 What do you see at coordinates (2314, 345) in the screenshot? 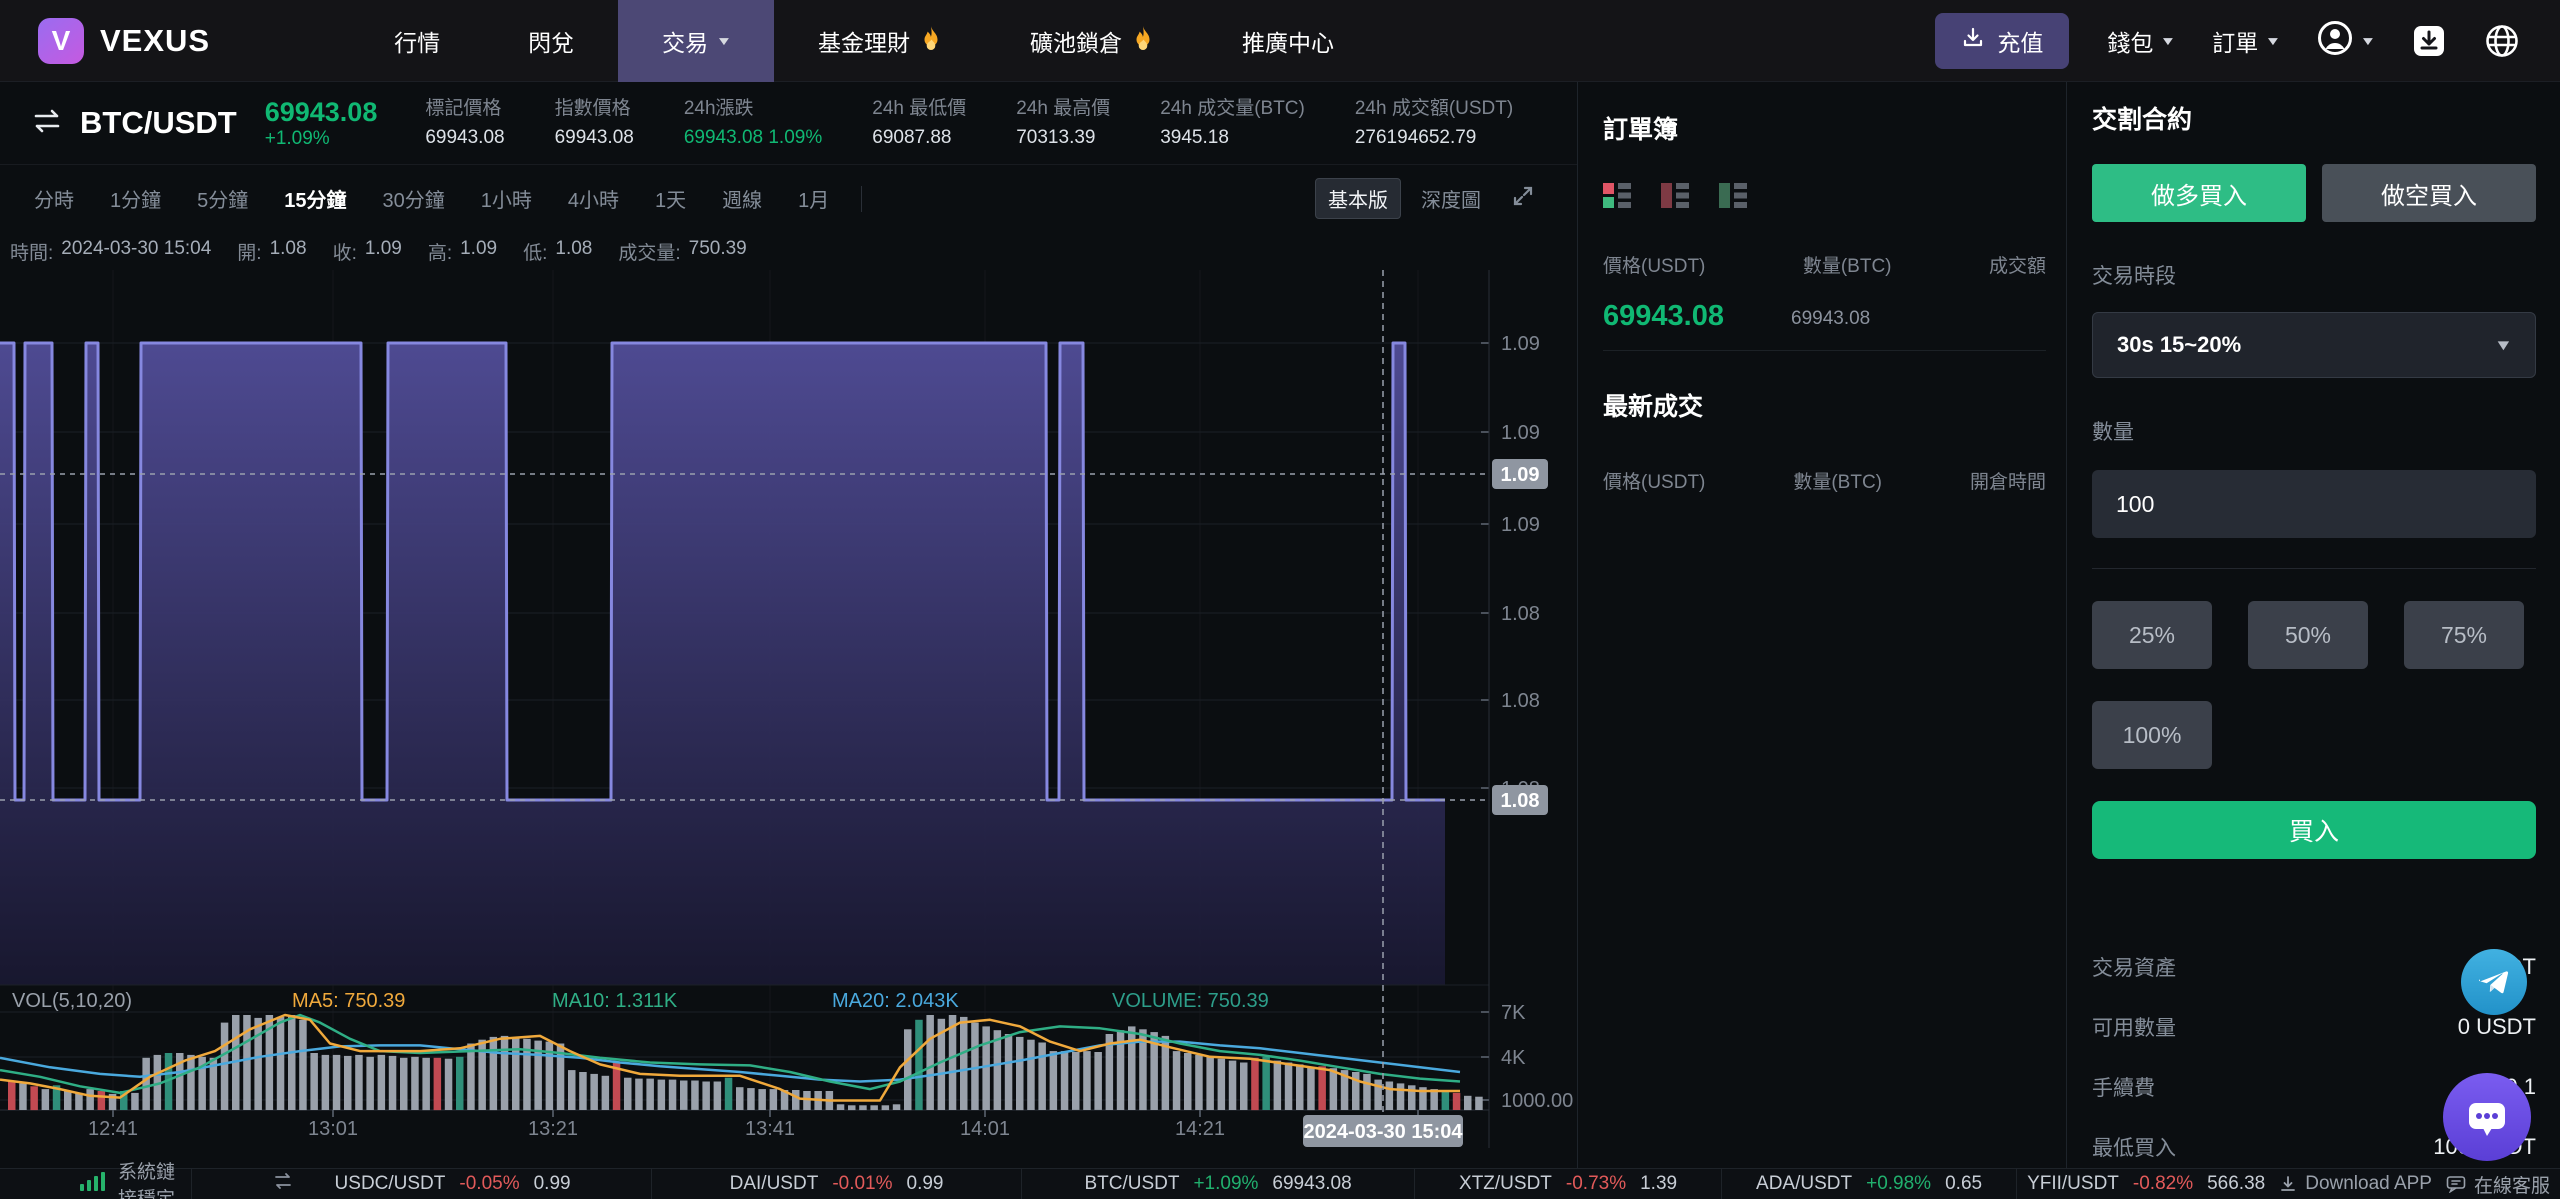
I see `period-select: 30s 15~20% ▼` at bounding box center [2314, 345].